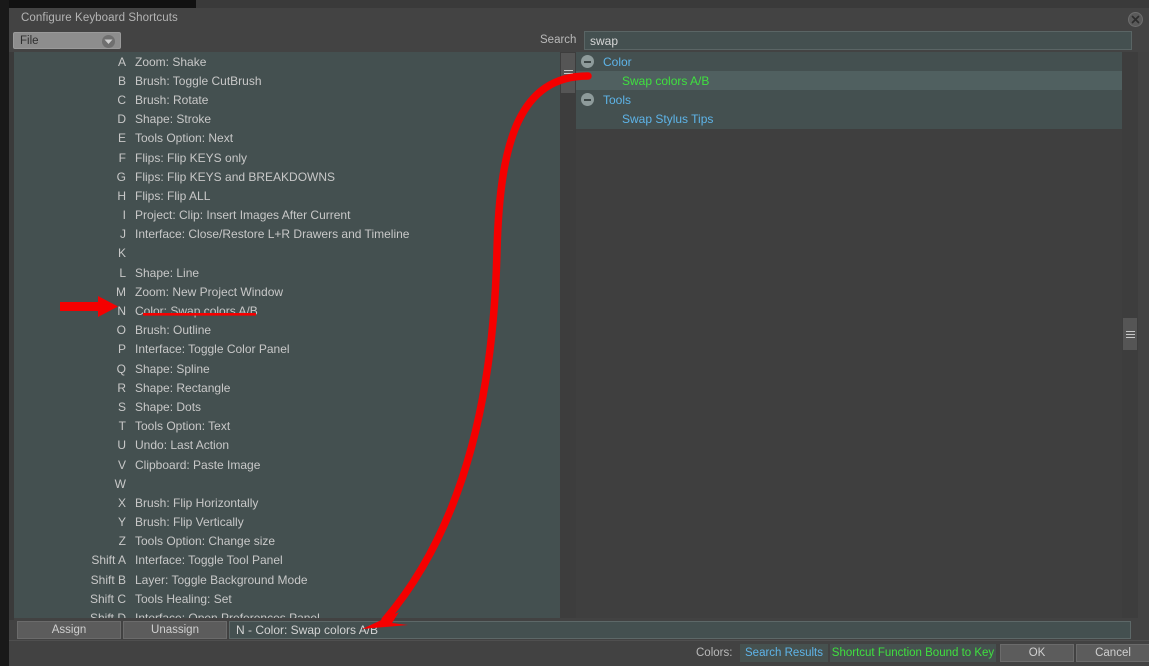 The width and height of the screenshot is (1149, 666). Describe the element at coordinates (287, 291) in the screenshot. I see `shortcut-row: M Zoom: New Project Window` at that location.